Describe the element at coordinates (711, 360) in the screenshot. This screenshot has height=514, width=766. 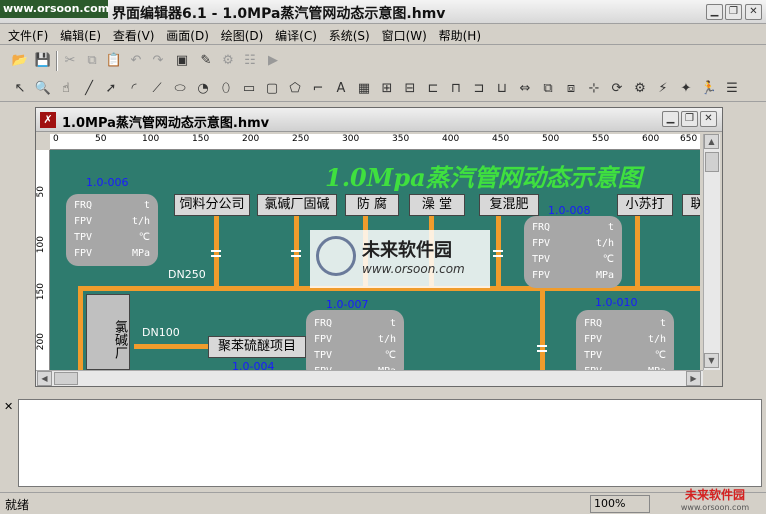
I see `scroll-down-icon: ▼` at that location.